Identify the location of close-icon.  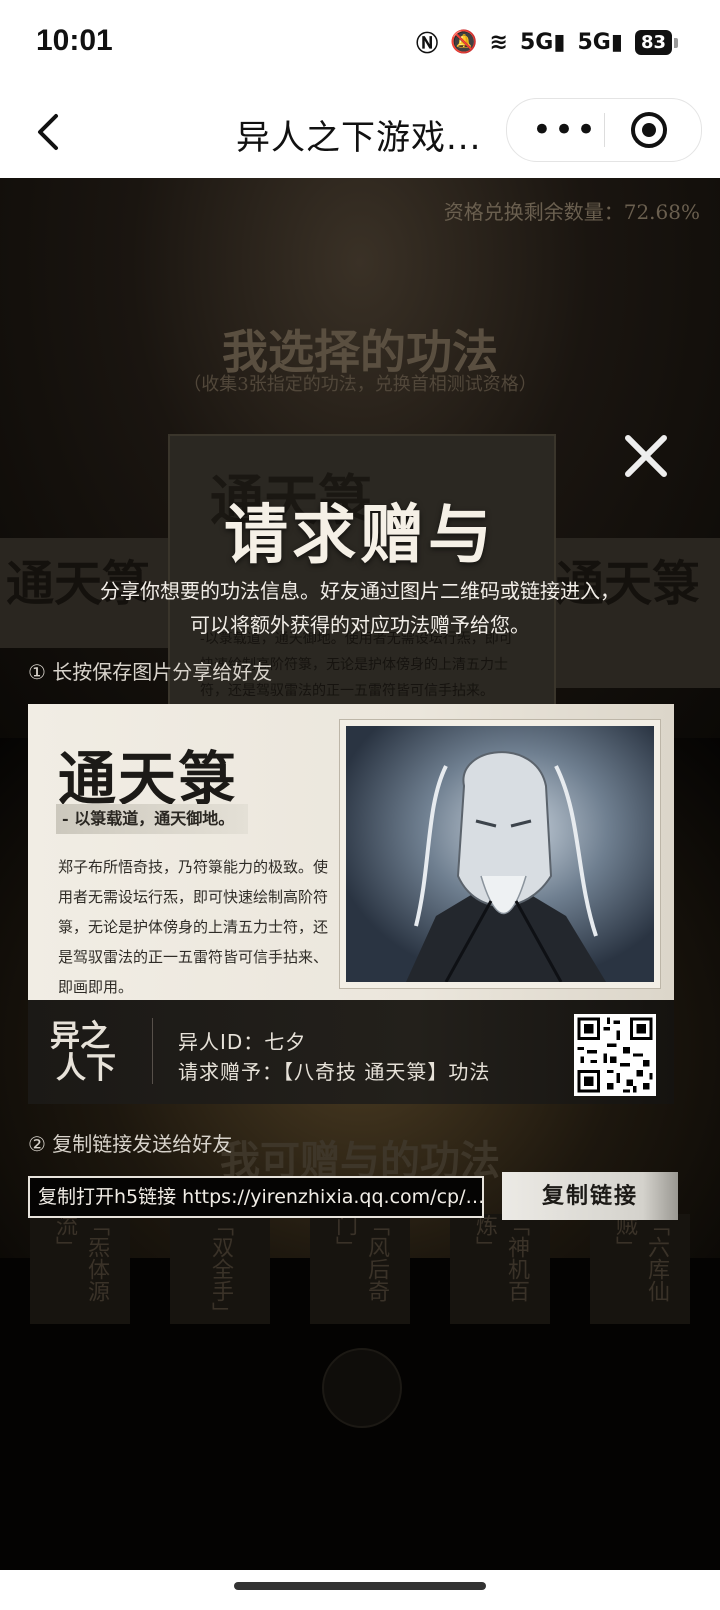
(646, 456).